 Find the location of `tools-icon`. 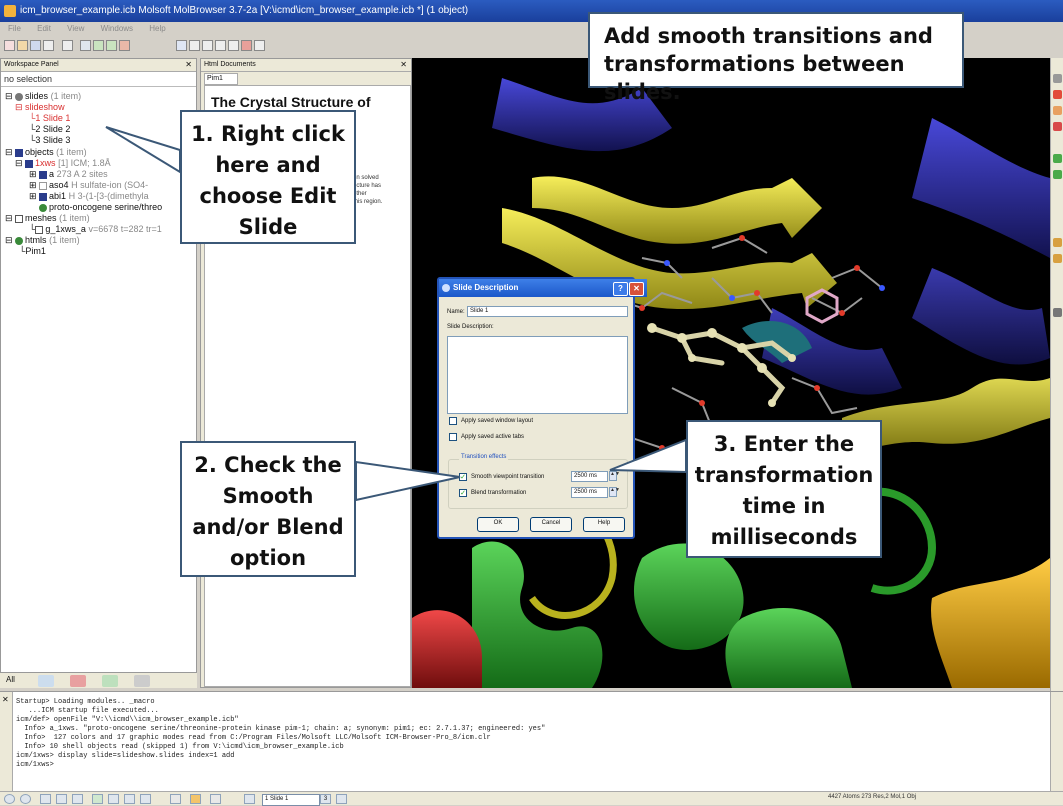

tools-icon is located at coordinates (259, 45).